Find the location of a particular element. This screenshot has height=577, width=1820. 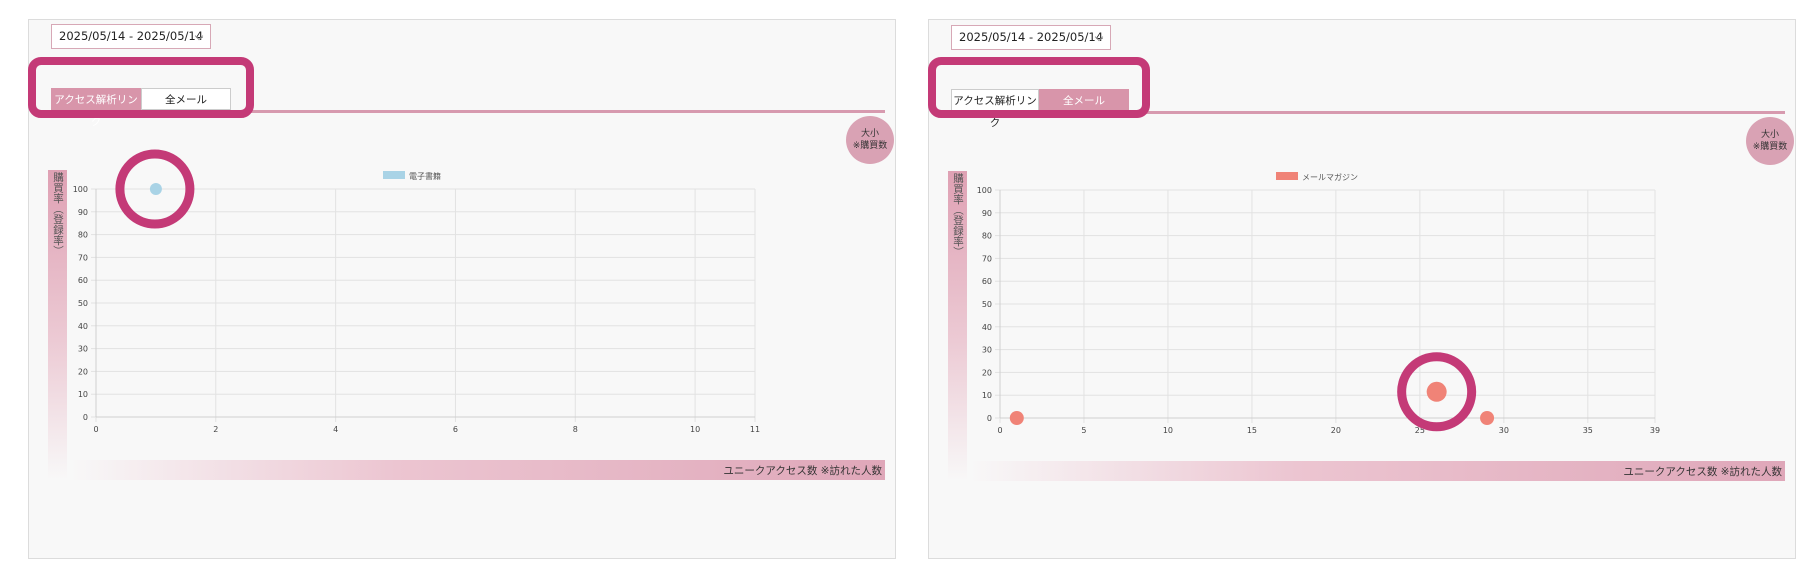

legend-label: メールマガジン is located at coordinates (1330, 177).